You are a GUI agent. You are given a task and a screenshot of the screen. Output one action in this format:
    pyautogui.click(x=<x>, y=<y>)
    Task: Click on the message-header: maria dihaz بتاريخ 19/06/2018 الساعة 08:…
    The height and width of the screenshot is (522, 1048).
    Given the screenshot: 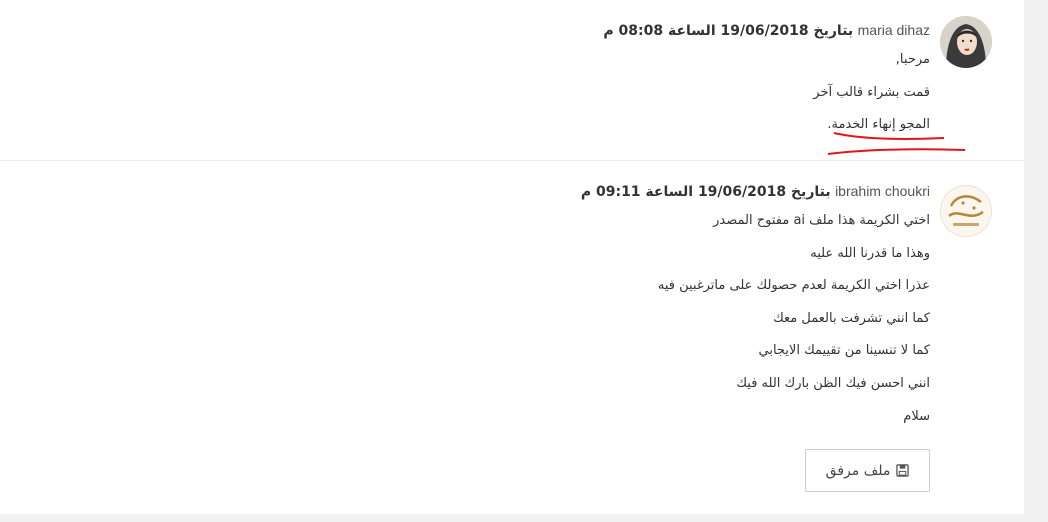 What is the action you would take?
    pyautogui.click(x=766, y=30)
    